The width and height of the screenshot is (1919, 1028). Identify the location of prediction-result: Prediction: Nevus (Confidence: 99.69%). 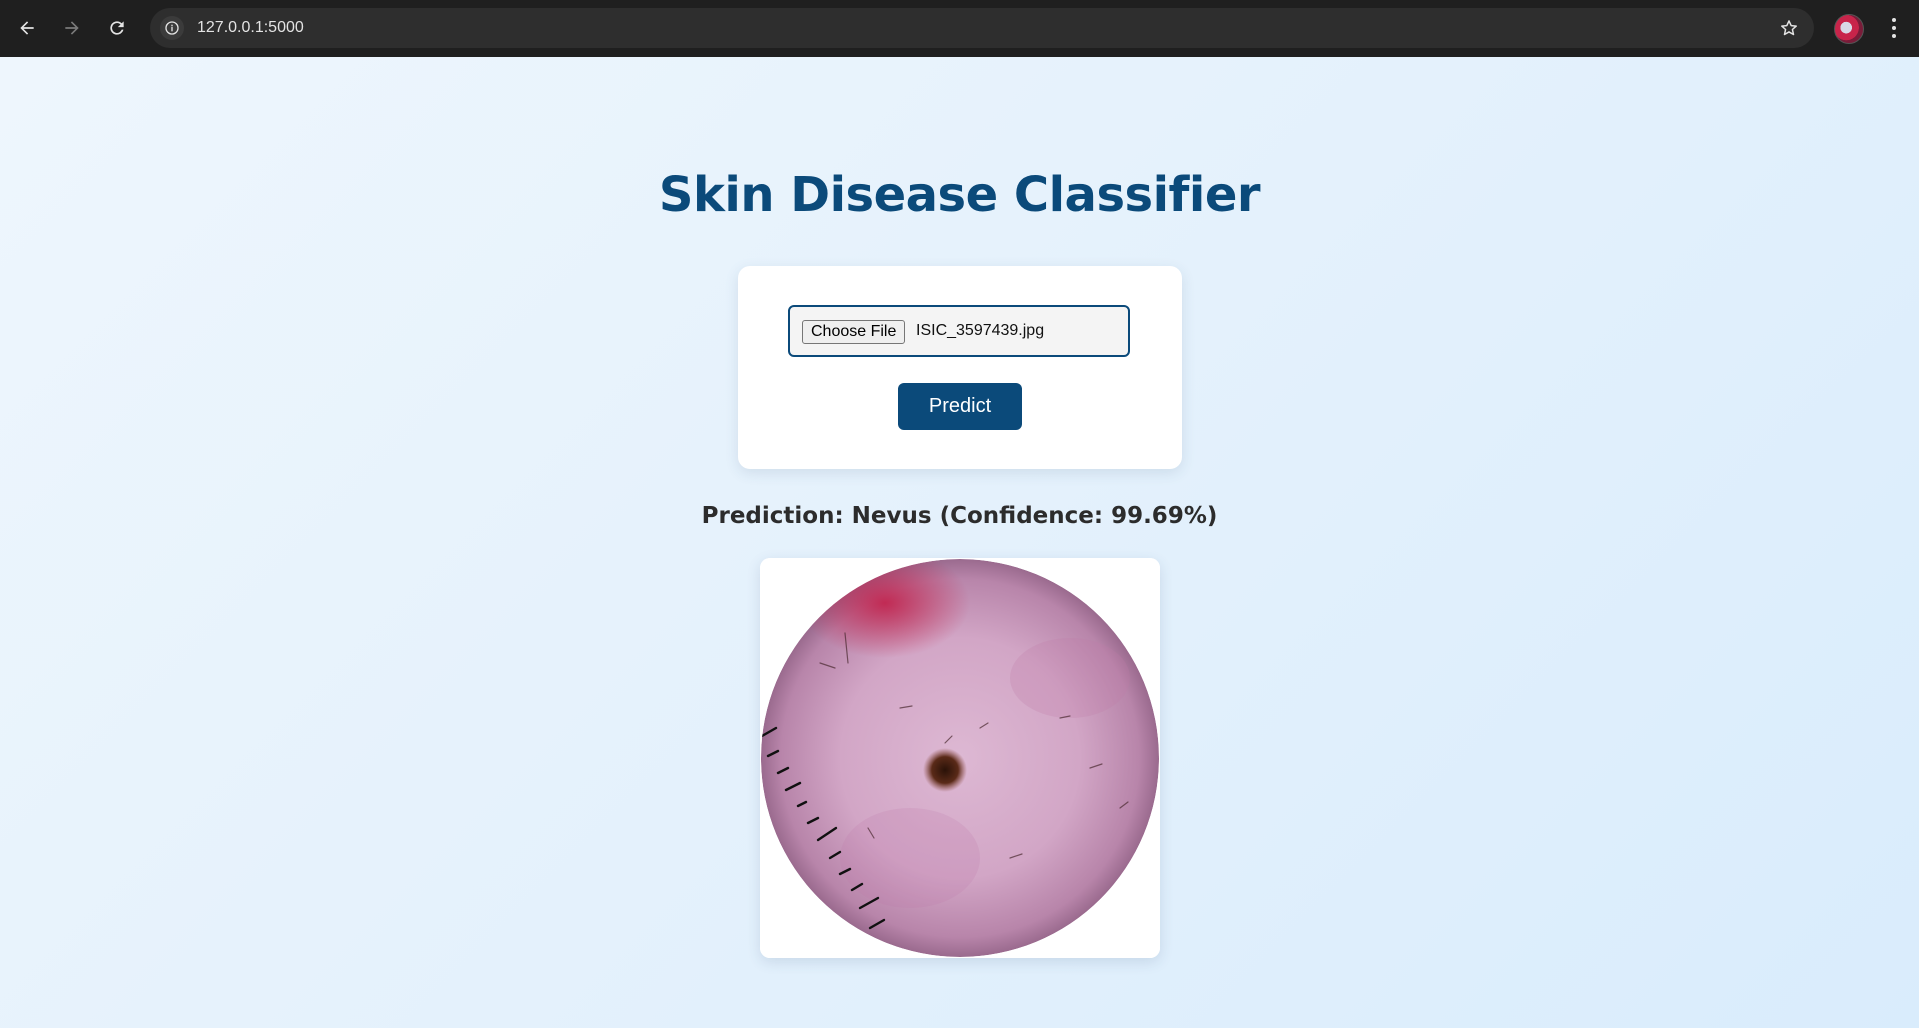
(959, 516).